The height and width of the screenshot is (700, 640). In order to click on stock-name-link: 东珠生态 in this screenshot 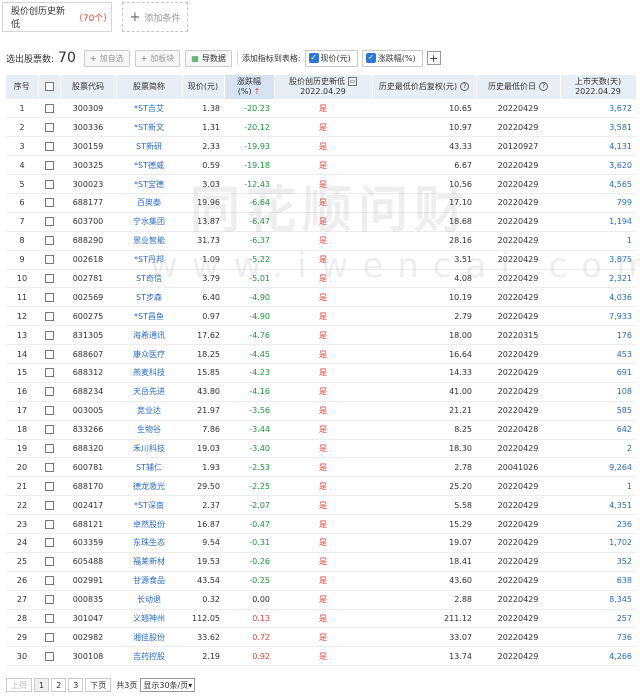, I will do `click(149, 542)`.